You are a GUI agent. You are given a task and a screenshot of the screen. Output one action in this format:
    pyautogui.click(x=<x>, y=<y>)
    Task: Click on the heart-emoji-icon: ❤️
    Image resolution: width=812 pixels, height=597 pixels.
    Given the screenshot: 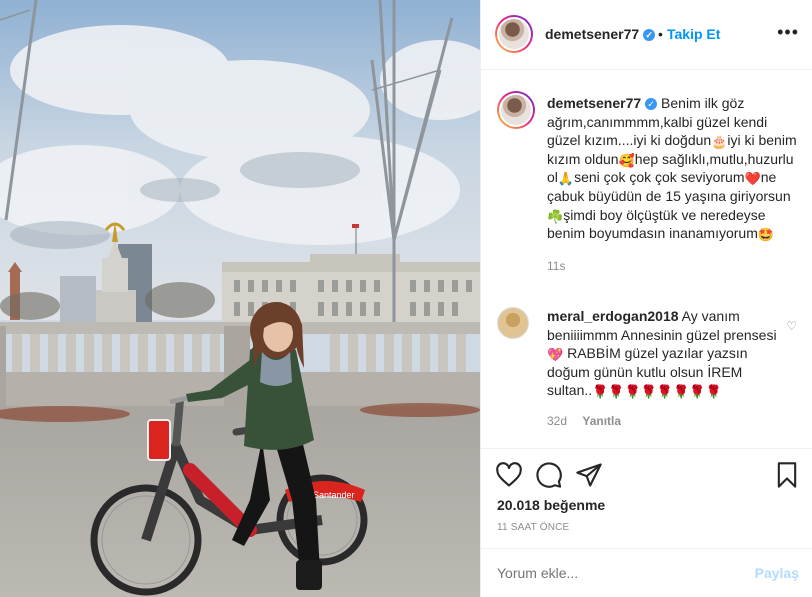 What is the action you would take?
    pyautogui.click(x=752, y=179)
    